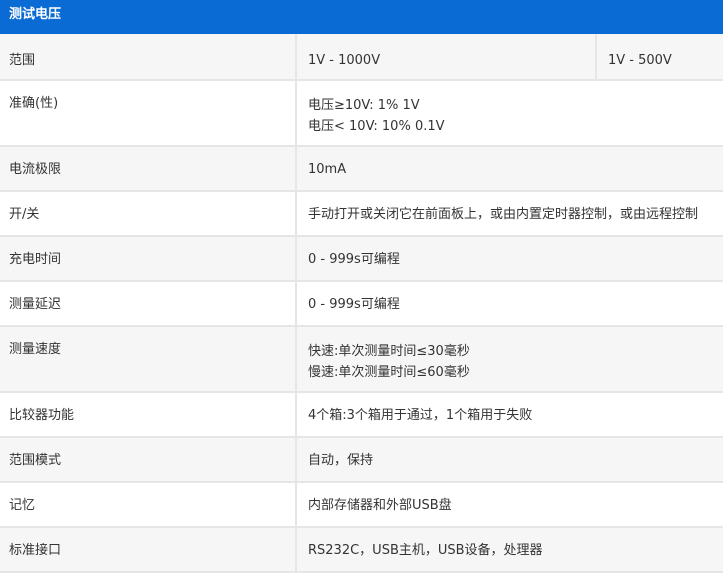 This screenshot has height=580, width=723. What do you see at coordinates (361, 17) in the screenshot?
I see `table-header: 测试电压` at bounding box center [361, 17].